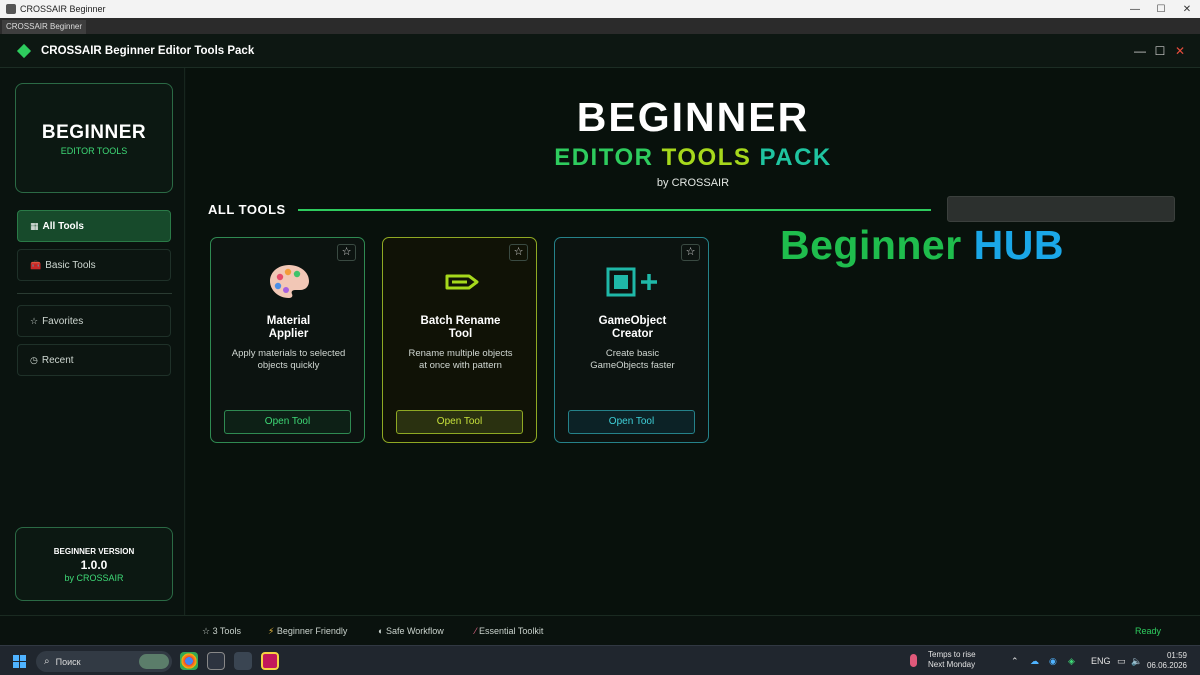 Image resolution: width=1200 pixels, height=675 pixels. Describe the element at coordinates (693, 183) in the screenshot. I see `hero-byline: by CROSSAIR` at that location.